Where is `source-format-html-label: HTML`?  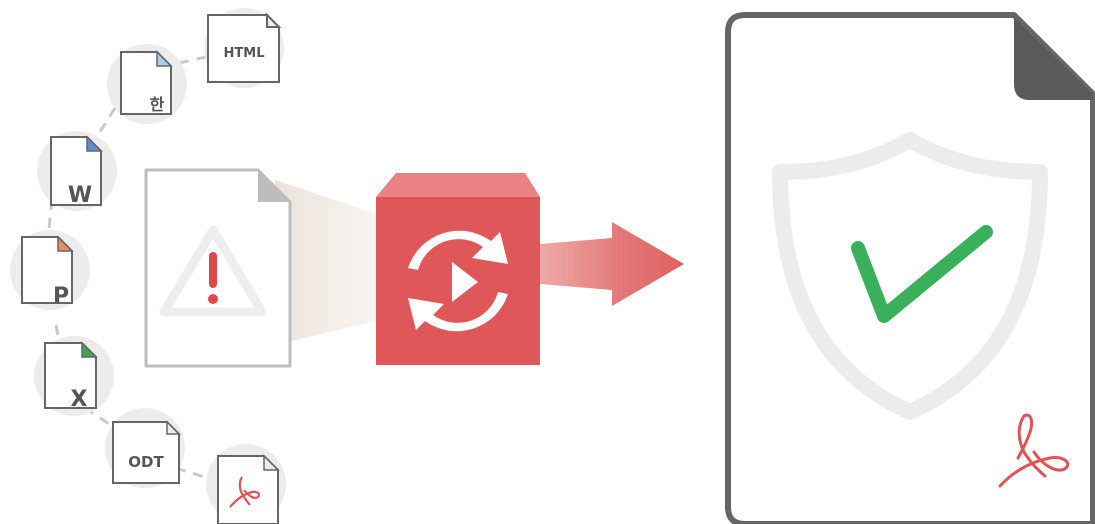
source-format-html-label: HTML is located at coordinates (244, 53).